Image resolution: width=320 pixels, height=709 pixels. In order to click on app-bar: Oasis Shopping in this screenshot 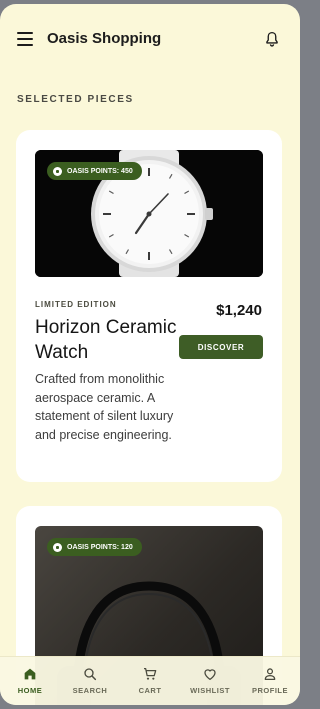, I will do `click(150, 40)`.